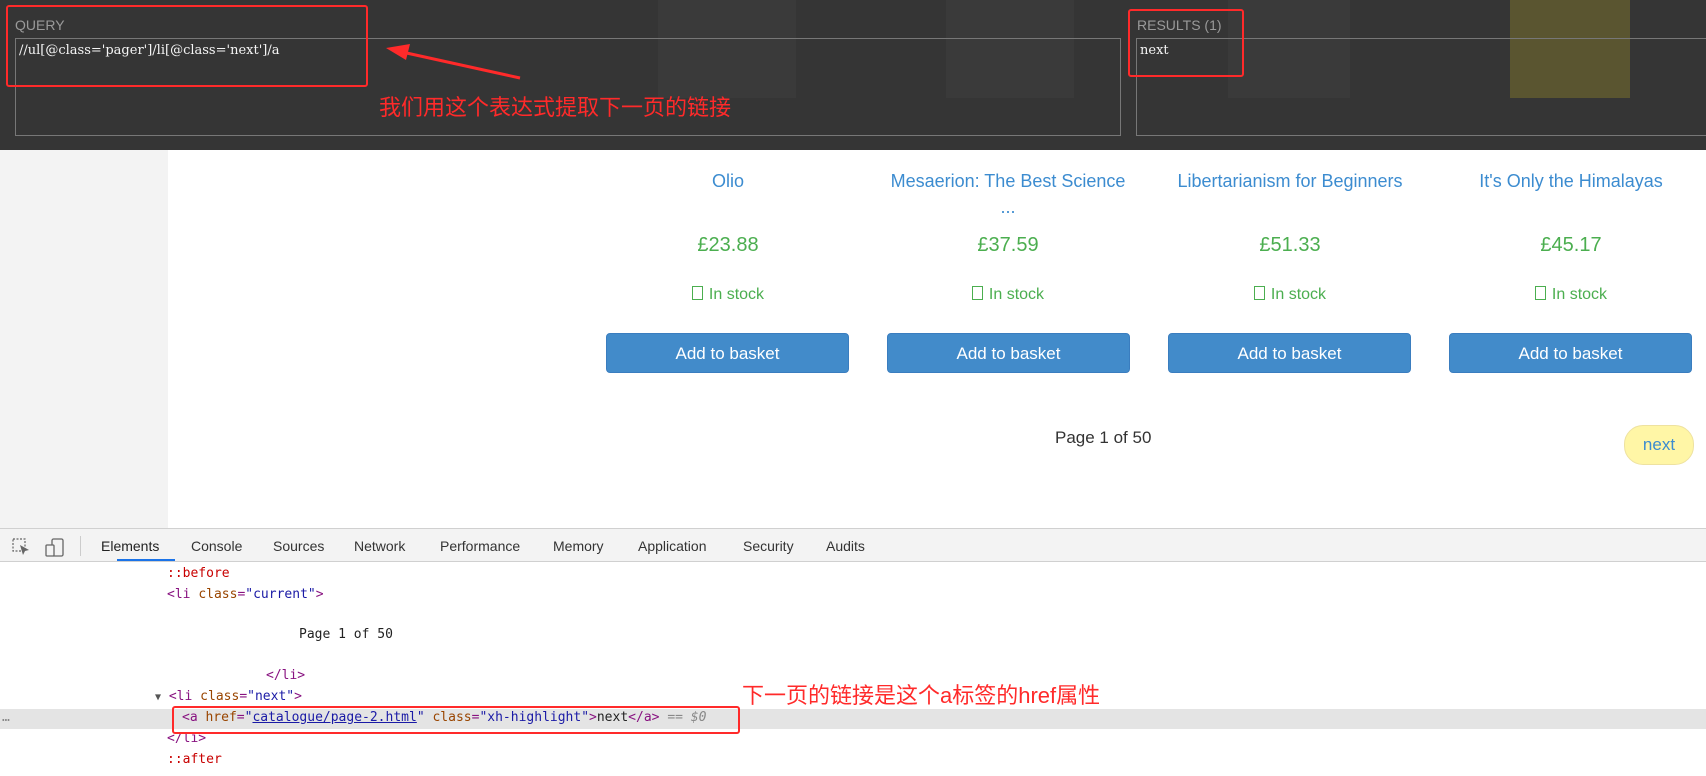 This screenshot has width=1706, height=776. Describe the element at coordinates (456, 720) in the screenshot. I see `anchor-highlight-box` at that location.